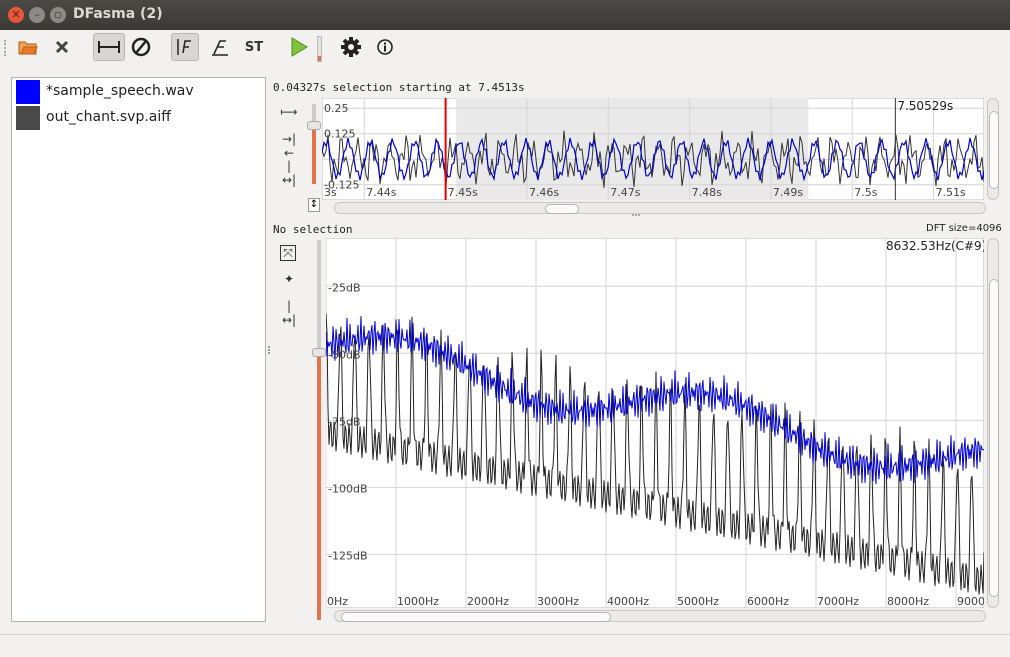 The height and width of the screenshot is (657, 1010). I want to click on status-bar, so click(505, 645).